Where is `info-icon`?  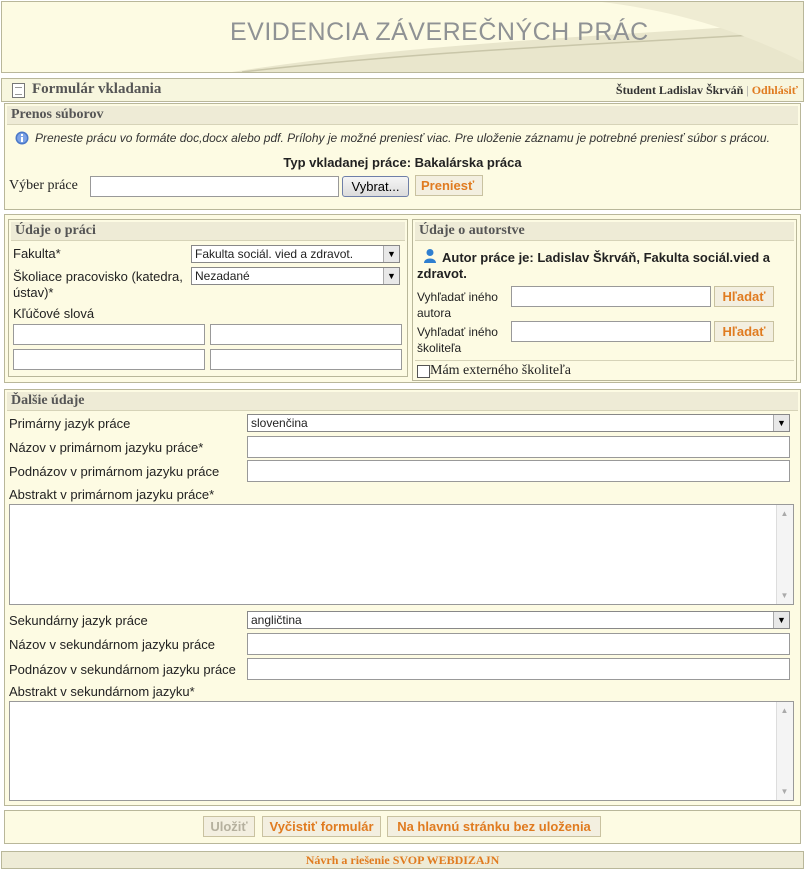
info-icon is located at coordinates (22, 138).